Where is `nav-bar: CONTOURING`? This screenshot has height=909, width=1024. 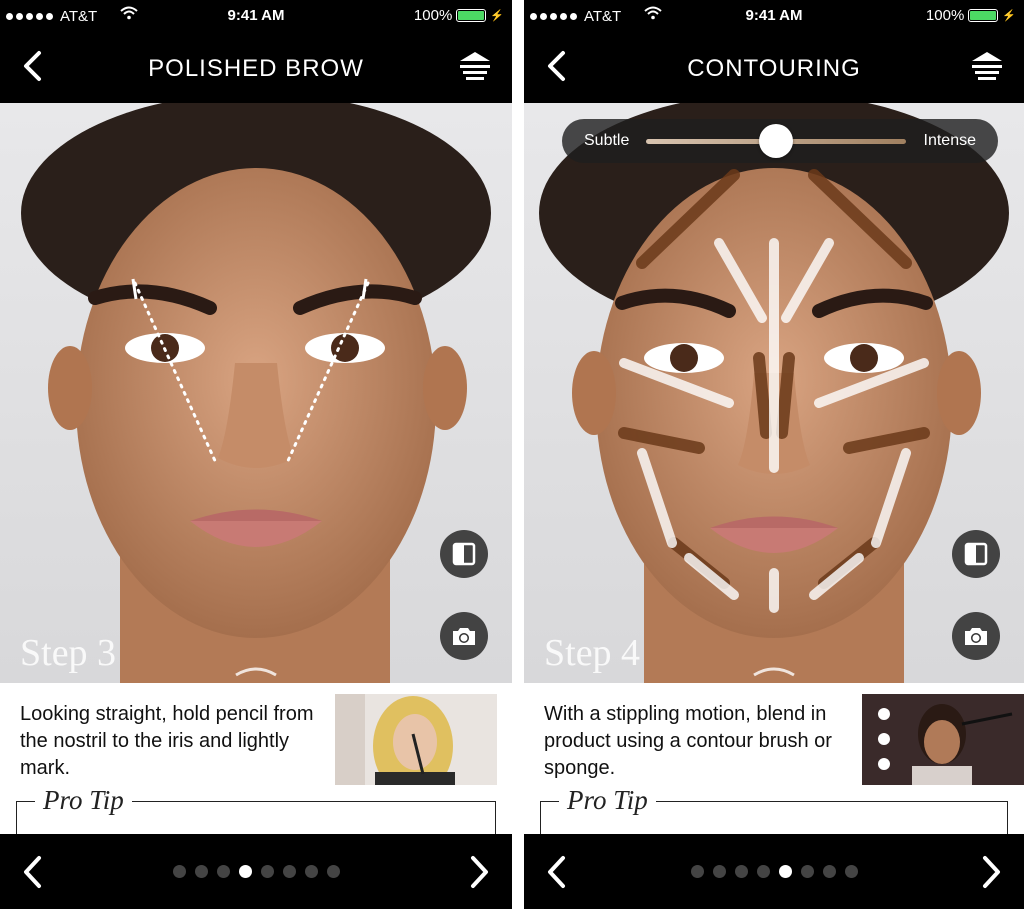 nav-bar: CONTOURING is located at coordinates (774, 67).